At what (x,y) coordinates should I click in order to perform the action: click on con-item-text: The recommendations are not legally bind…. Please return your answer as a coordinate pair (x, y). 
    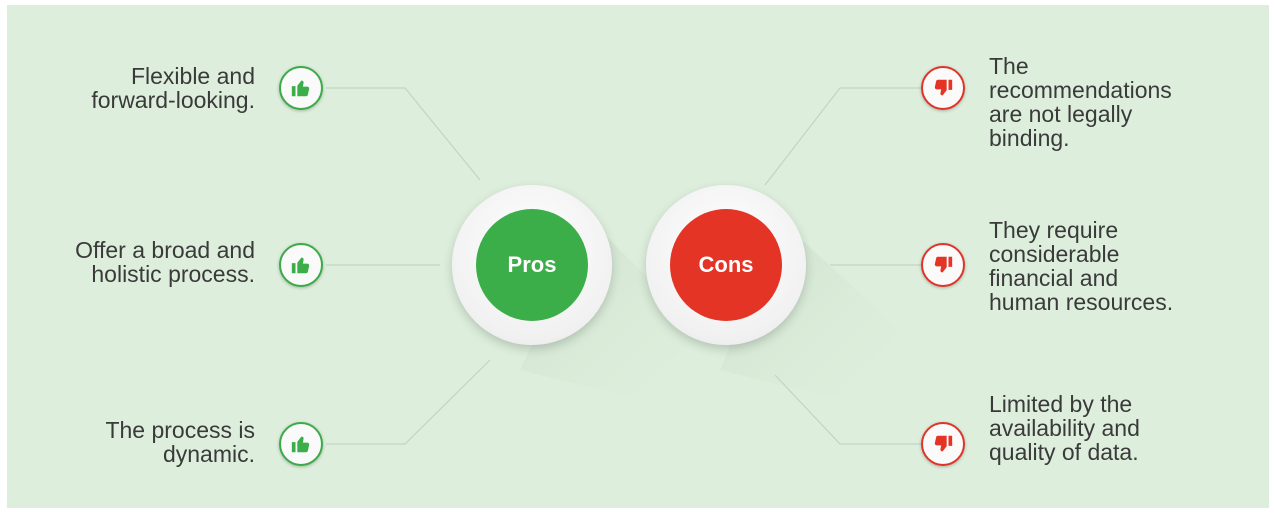
    Looking at the image, I should click on (1080, 102).